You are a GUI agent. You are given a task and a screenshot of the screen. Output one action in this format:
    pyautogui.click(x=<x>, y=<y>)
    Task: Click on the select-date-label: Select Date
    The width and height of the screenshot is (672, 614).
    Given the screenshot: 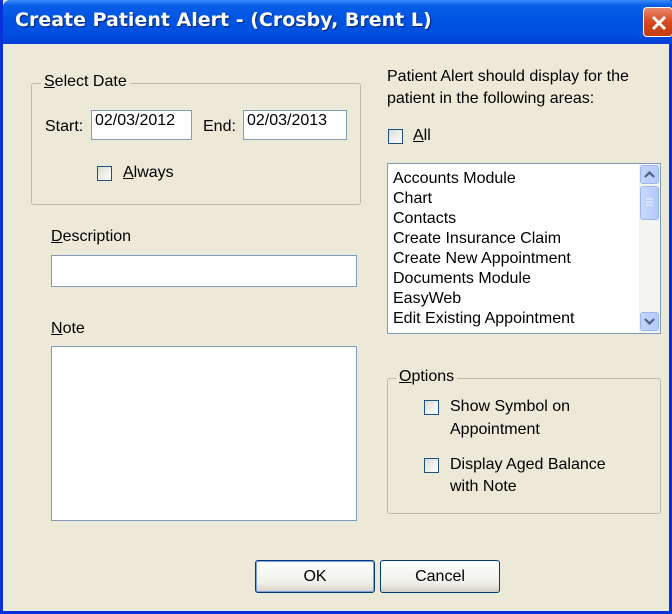 What is the action you would take?
    pyautogui.click(x=85, y=82)
    